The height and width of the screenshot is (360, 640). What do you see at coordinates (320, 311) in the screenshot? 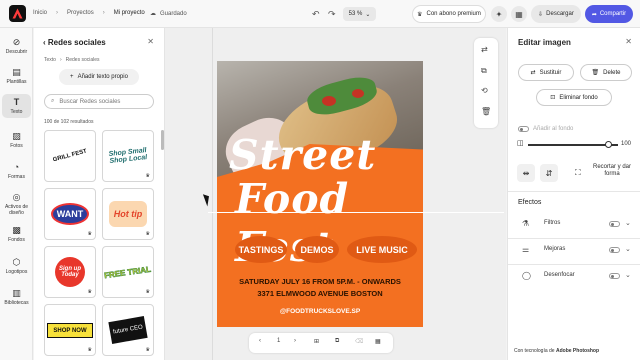
I see `poster-handle: @FOODTRUCKSLOVE.SP` at bounding box center [320, 311].